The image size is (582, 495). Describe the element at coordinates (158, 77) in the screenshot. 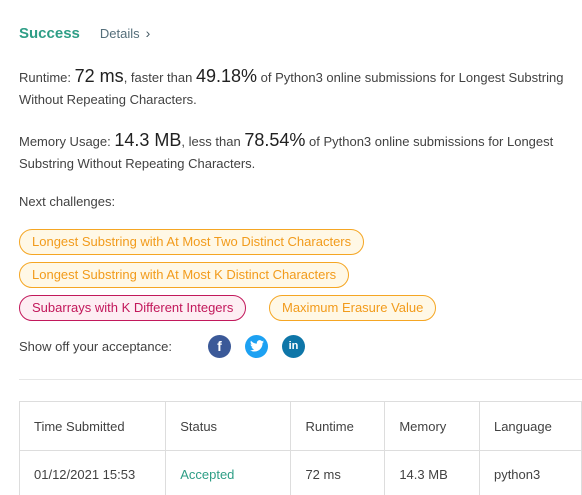

I see `runtime-comparison: , faster than` at that location.